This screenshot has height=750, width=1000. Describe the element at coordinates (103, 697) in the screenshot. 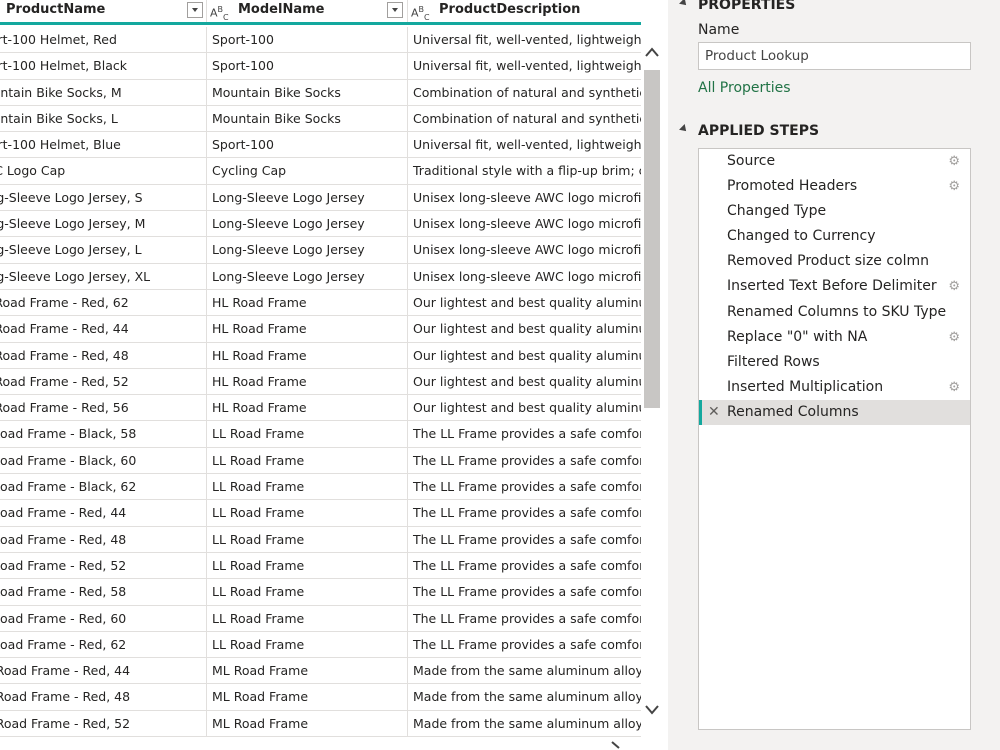

I see `table-cell: ML Road Frame - Red, 48` at that location.